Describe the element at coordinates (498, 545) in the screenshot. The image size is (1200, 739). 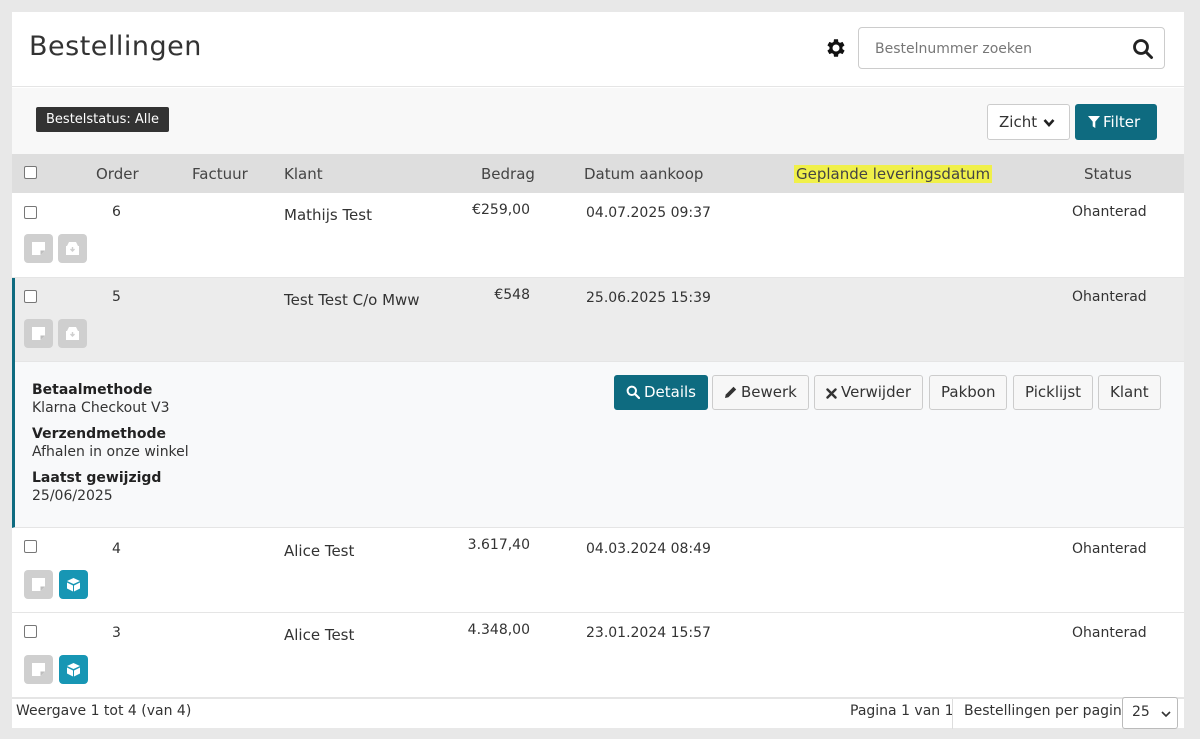
I see `order-amount: 3.617,40` at that location.